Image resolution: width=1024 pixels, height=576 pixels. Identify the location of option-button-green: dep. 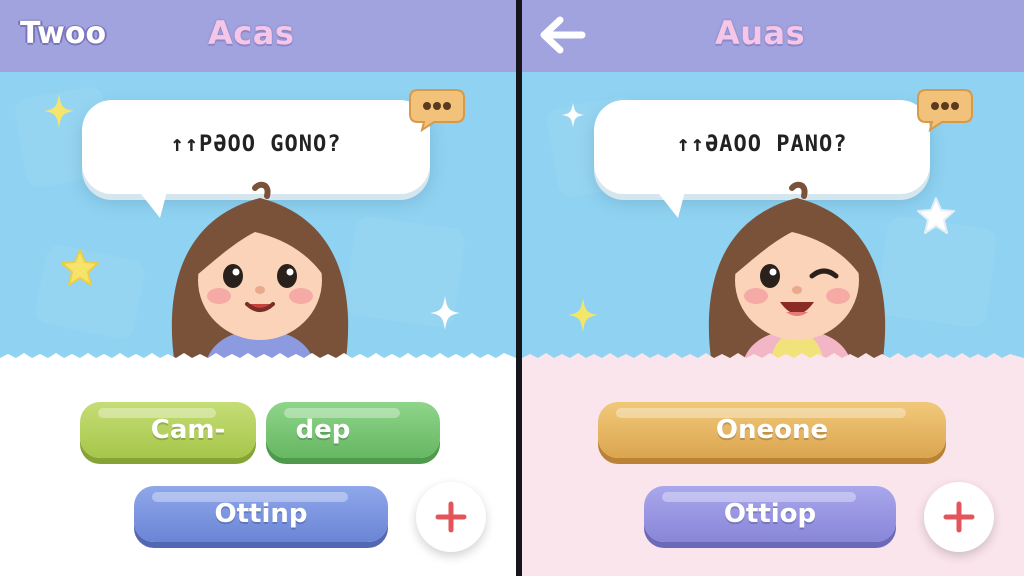
(353, 430).